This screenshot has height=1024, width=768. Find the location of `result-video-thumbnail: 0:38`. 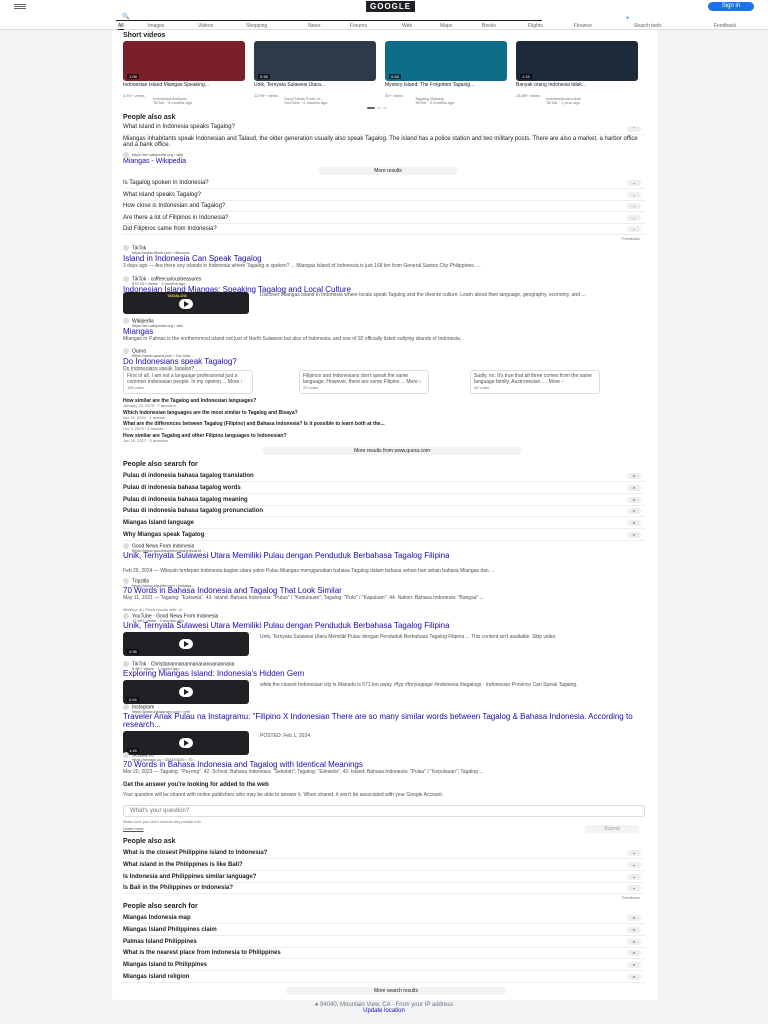

result-video-thumbnail: 0:38 is located at coordinates (186, 644).